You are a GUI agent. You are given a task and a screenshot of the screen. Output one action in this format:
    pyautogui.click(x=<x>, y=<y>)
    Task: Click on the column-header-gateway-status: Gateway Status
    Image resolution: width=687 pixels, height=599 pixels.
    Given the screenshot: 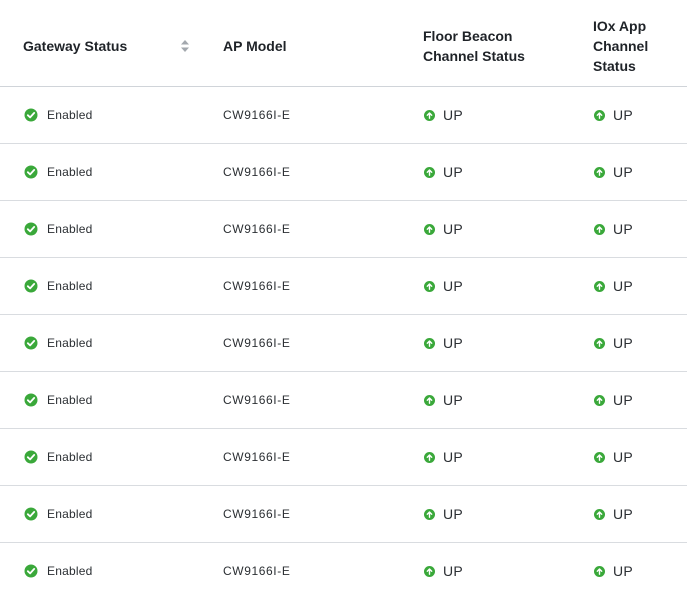 What is the action you would take?
    pyautogui.click(x=75, y=46)
    